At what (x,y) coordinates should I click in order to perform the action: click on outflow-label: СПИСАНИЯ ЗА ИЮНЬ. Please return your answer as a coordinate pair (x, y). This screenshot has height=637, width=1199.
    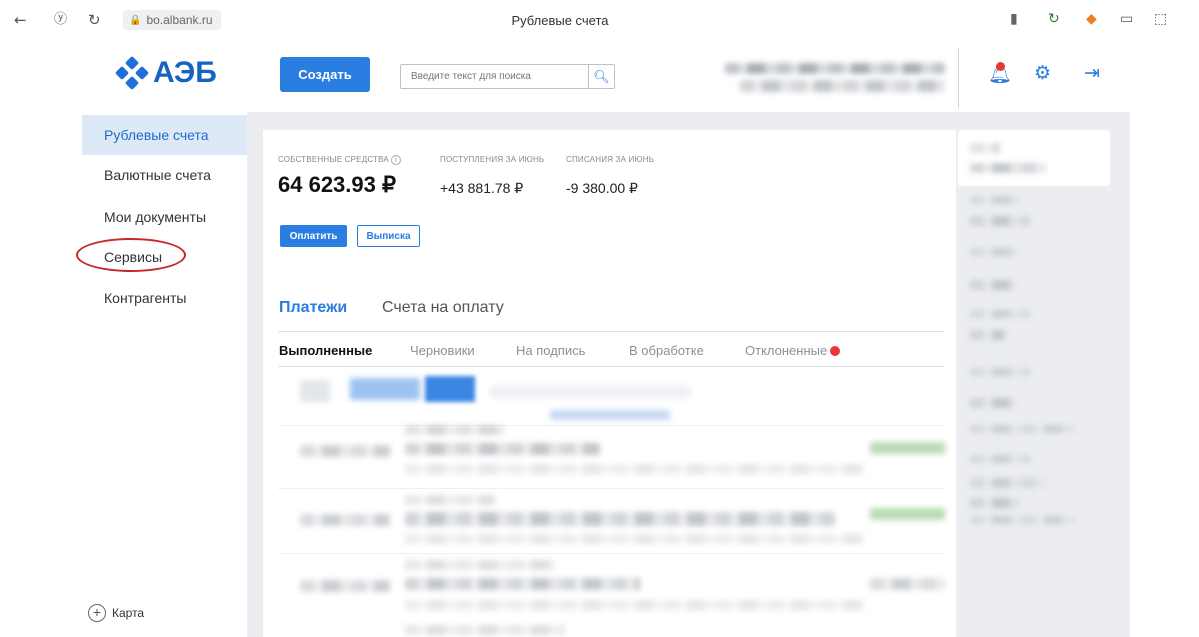
    Looking at the image, I should click on (610, 159).